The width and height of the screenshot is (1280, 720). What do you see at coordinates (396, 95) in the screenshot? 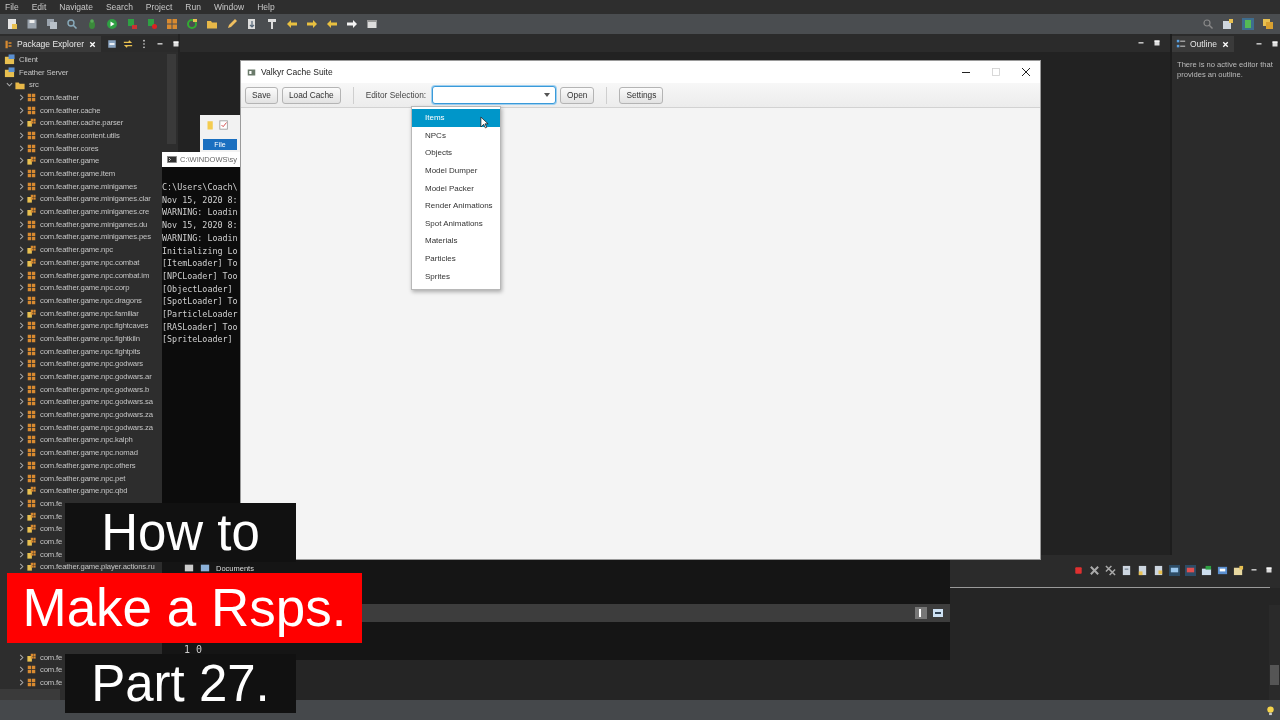
I see `field-label: Editor Selection:` at bounding box center [396, 95].